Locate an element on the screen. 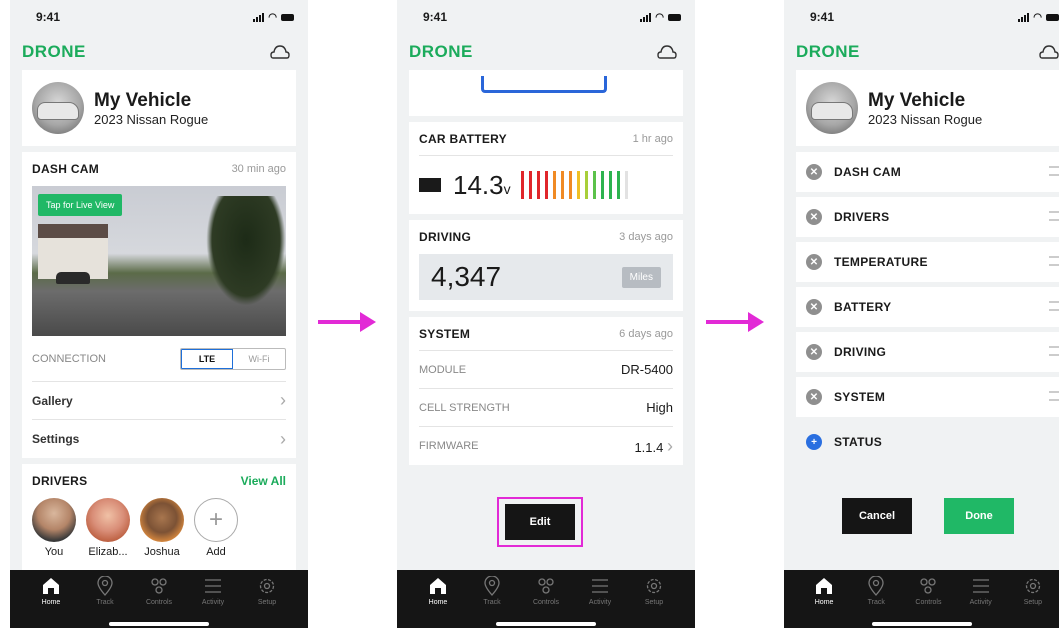 This screenshot has width=1059, height=628. done-button: Done is located at coordinates (979, 516).